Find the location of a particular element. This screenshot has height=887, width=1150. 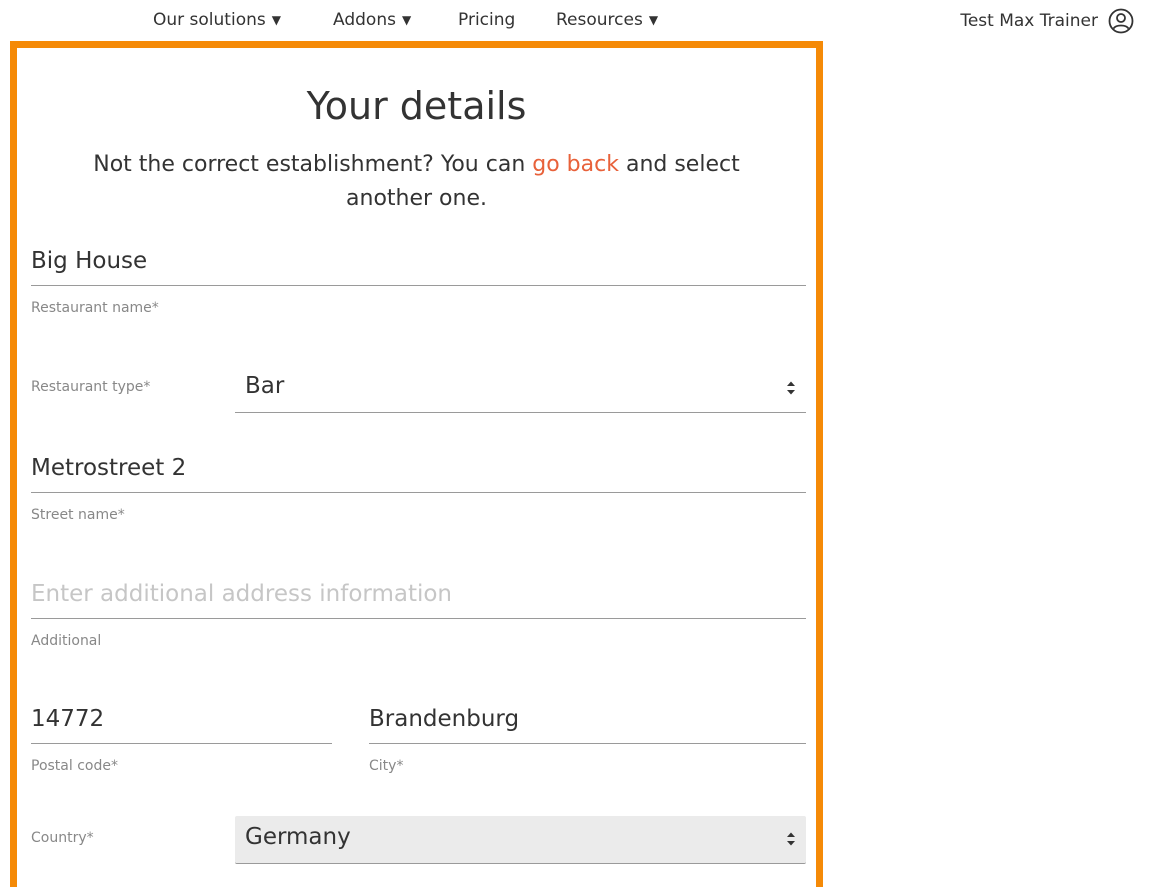

restaurant-type-label: Restaurant type* is located at coordinates (91, 387).